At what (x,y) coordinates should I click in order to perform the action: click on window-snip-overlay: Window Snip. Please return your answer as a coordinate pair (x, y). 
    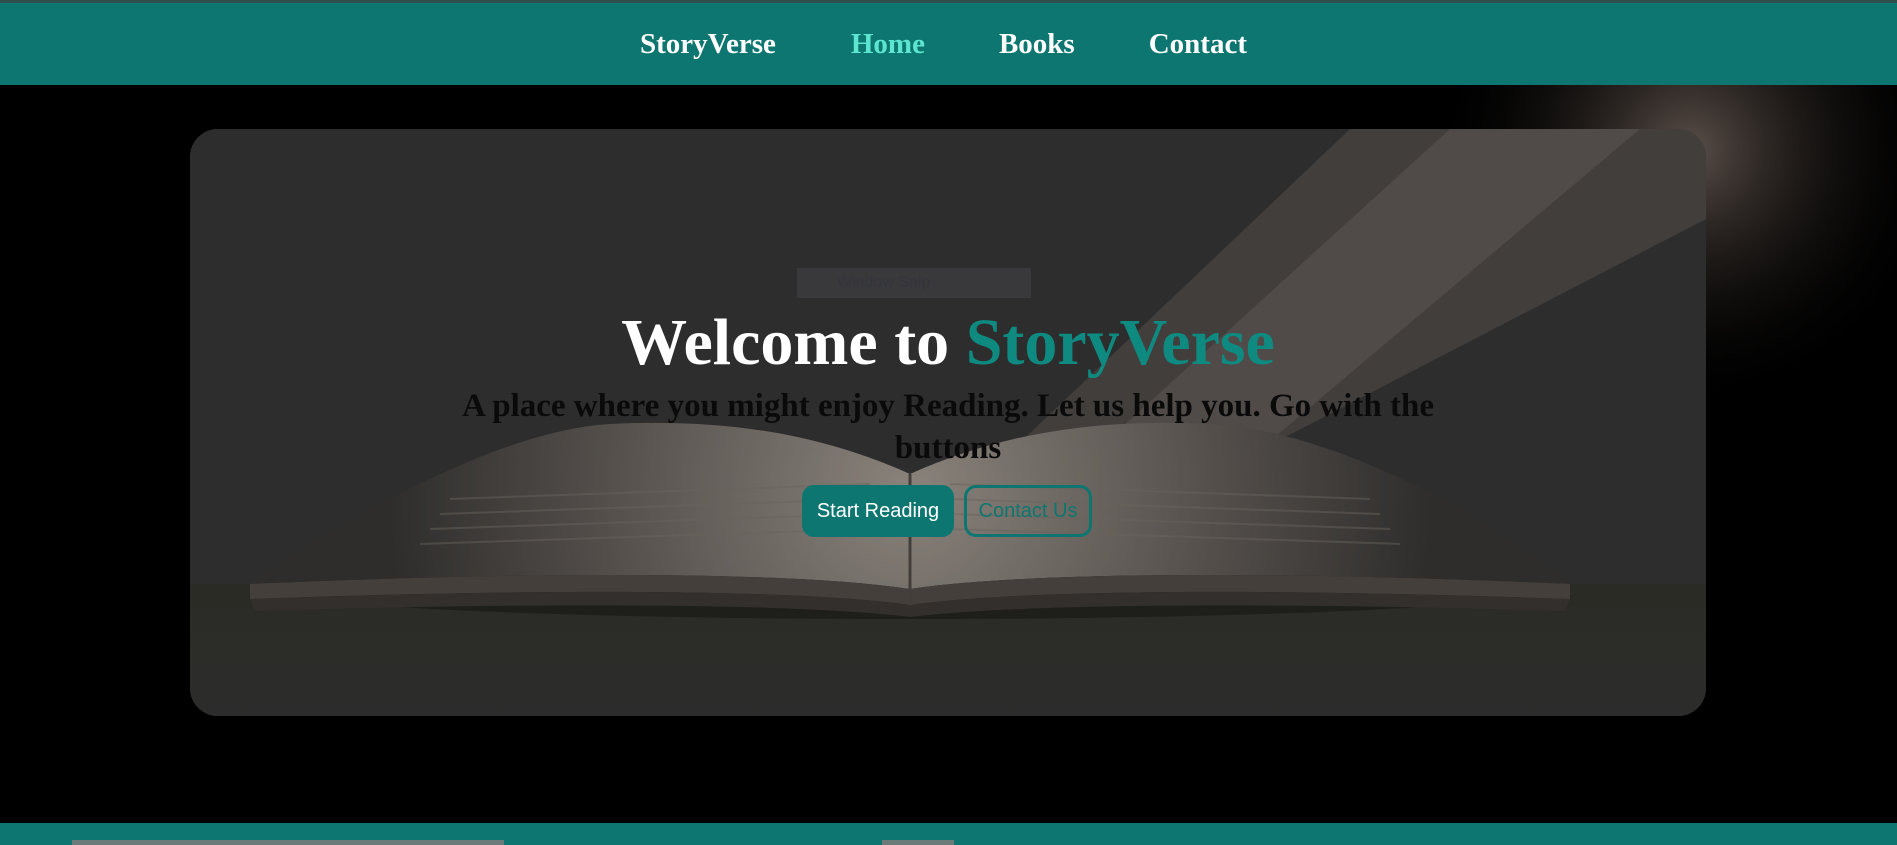
    Looking at the image, I should click on (914, 283).